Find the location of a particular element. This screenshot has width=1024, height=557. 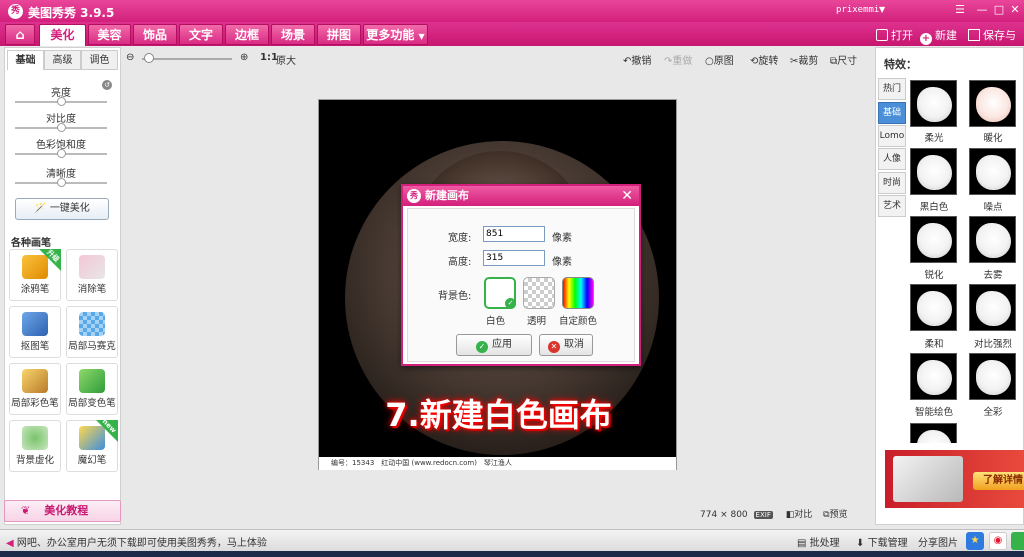

background-blur-button: 背景虚化 is located at coordinates (35, 446).